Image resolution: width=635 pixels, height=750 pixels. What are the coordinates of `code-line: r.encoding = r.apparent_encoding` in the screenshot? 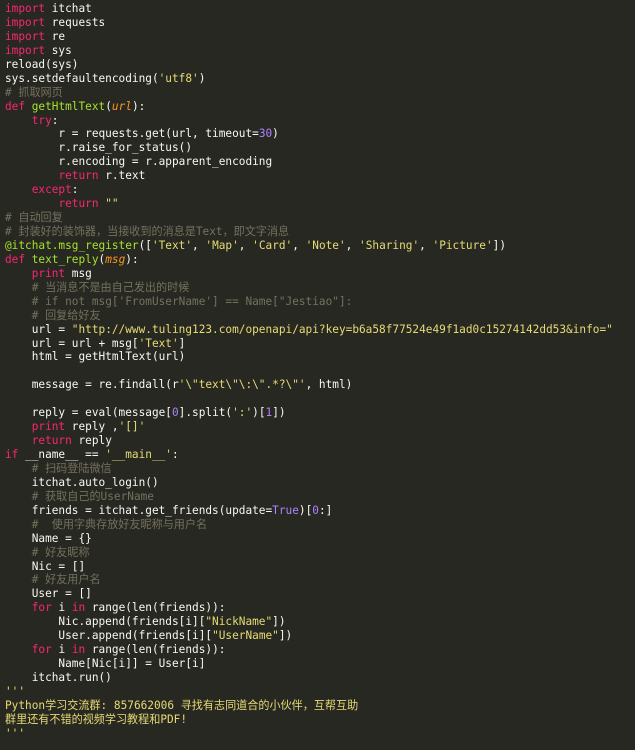 It's located at (320, 162).